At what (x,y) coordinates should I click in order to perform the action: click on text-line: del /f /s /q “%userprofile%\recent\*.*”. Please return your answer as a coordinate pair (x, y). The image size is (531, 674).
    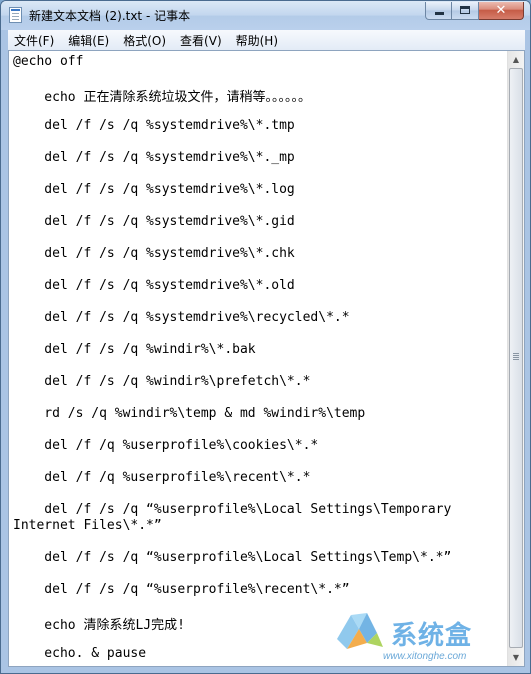
    Looking at the image, I should click on (181, 589).